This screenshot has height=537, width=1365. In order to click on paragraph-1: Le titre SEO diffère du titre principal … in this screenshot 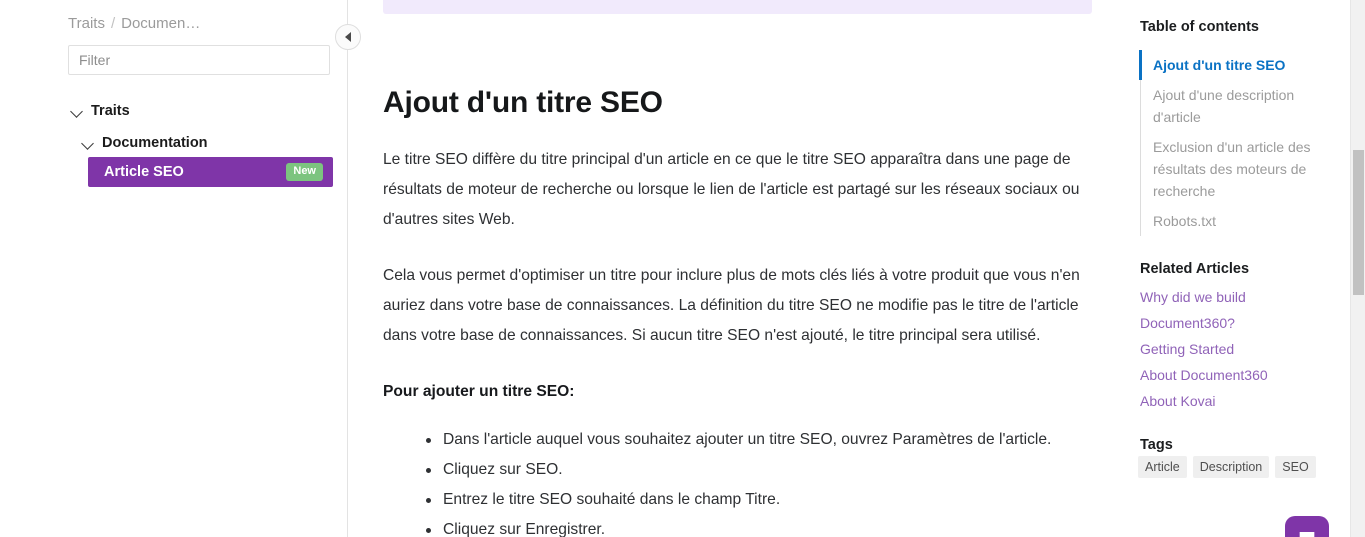, I will do `click(731, 189)`.